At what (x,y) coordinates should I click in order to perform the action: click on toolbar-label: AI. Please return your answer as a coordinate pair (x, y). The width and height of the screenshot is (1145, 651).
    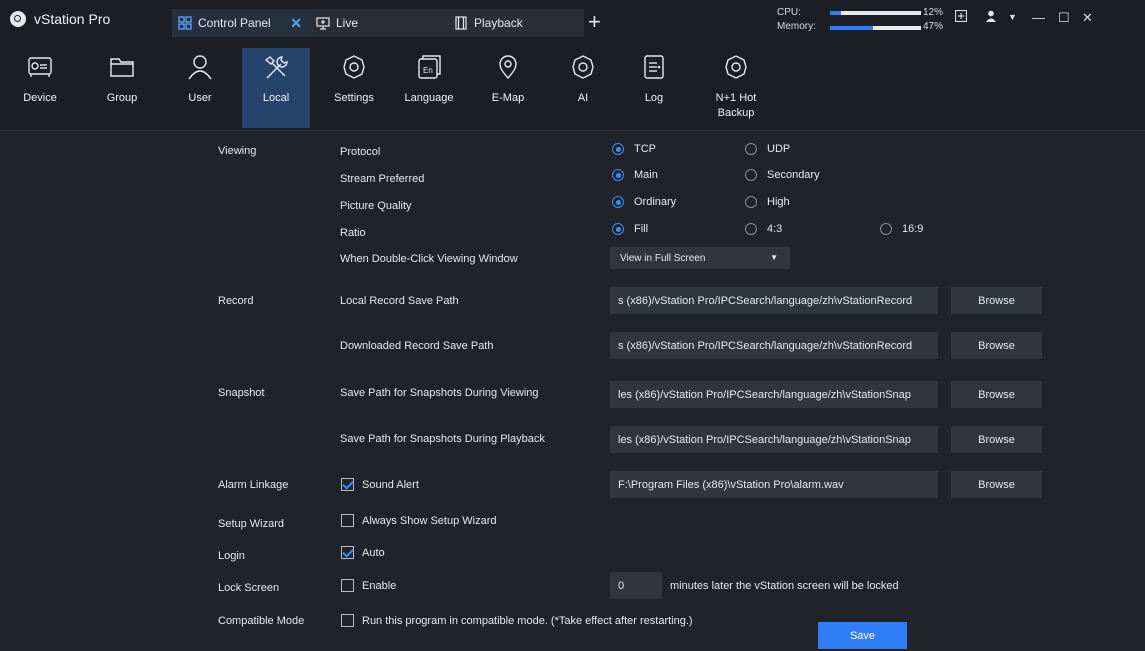
    Looking at the image, I should click on (583, 98).